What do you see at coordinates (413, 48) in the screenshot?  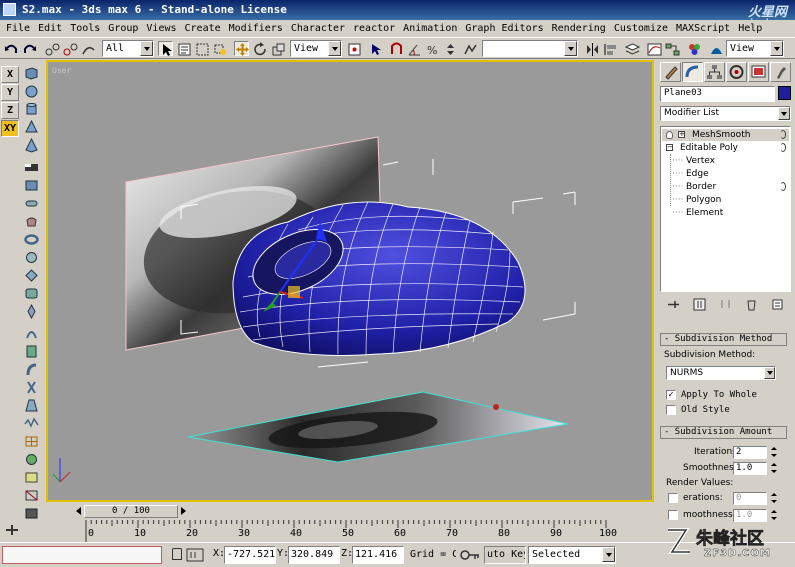 I see `angle-snap-icon` at bounding box center [413, 48].